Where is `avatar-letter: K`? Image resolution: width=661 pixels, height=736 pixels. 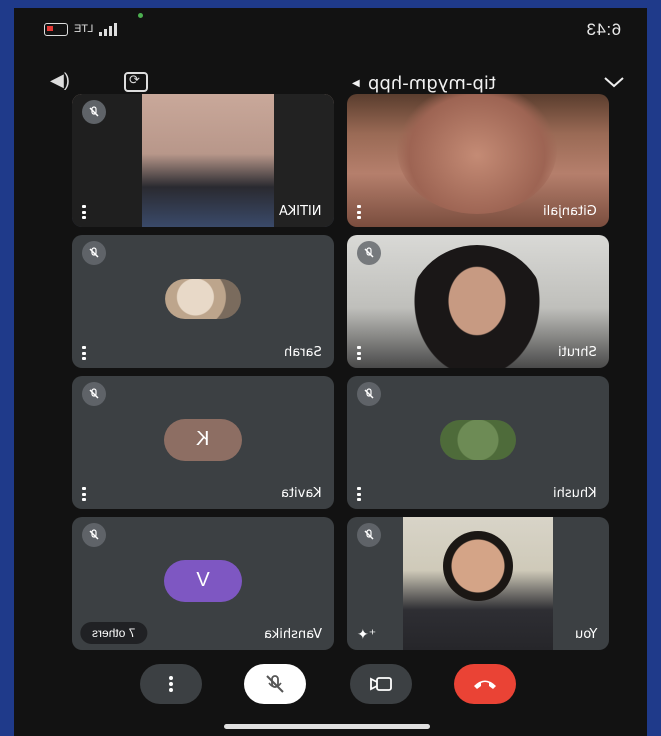 avatar-letter: K is located at coordinates (203, 439).